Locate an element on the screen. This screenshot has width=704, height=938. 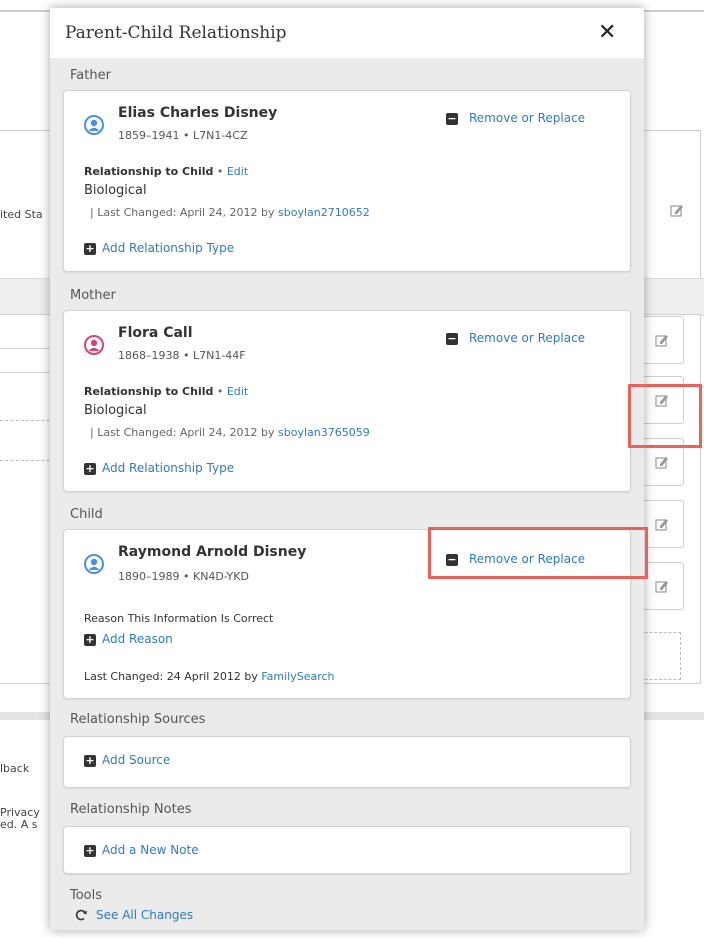
mother-edit-link: Edit is located at coordinates (237, 391).